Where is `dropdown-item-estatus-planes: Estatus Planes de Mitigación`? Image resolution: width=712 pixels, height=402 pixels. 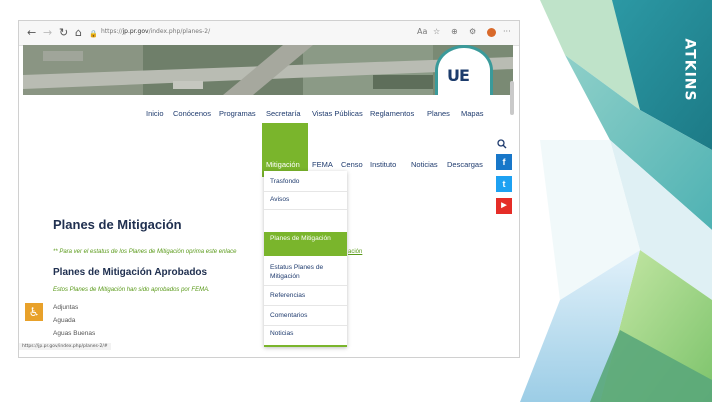
dropdown-item-estatus-planes: Estatus Planes de Mitigación is located at coordinates (308, 272).